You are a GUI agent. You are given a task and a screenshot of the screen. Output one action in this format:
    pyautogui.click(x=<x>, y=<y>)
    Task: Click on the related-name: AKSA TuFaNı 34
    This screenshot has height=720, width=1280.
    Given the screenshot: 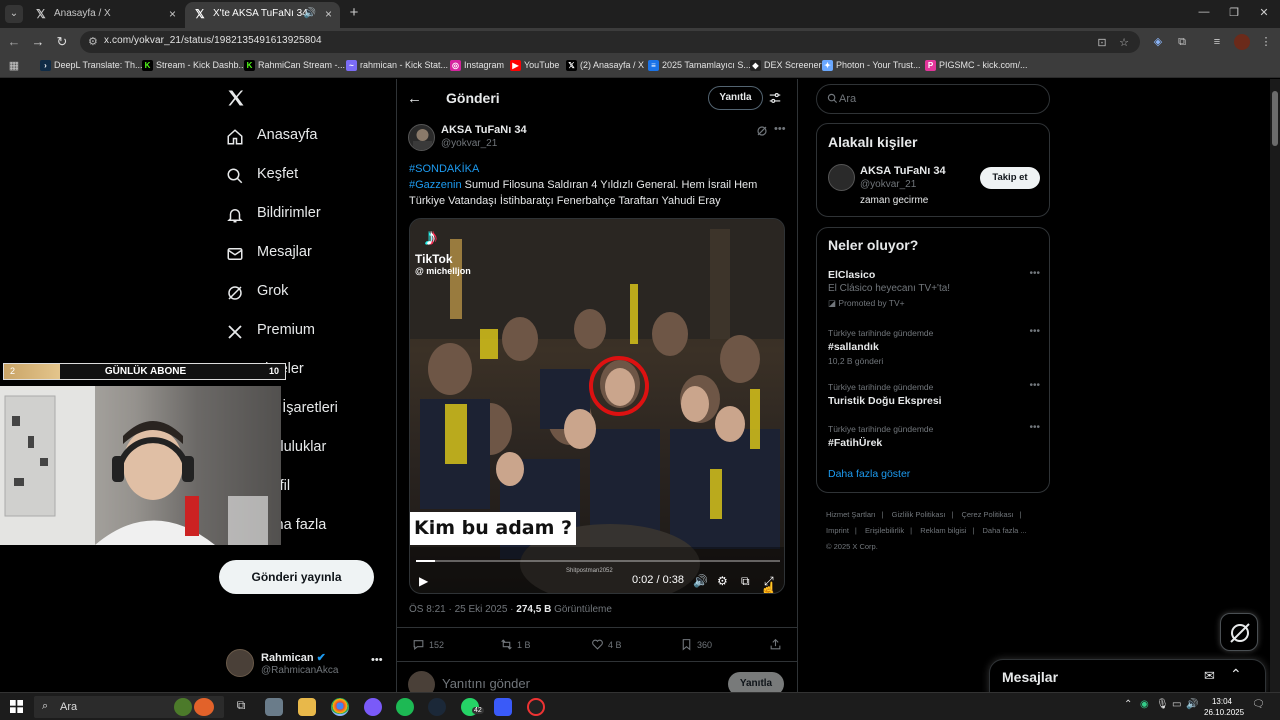 What is the action you would take?
    pyautogui.click(x=903, y=171)
    